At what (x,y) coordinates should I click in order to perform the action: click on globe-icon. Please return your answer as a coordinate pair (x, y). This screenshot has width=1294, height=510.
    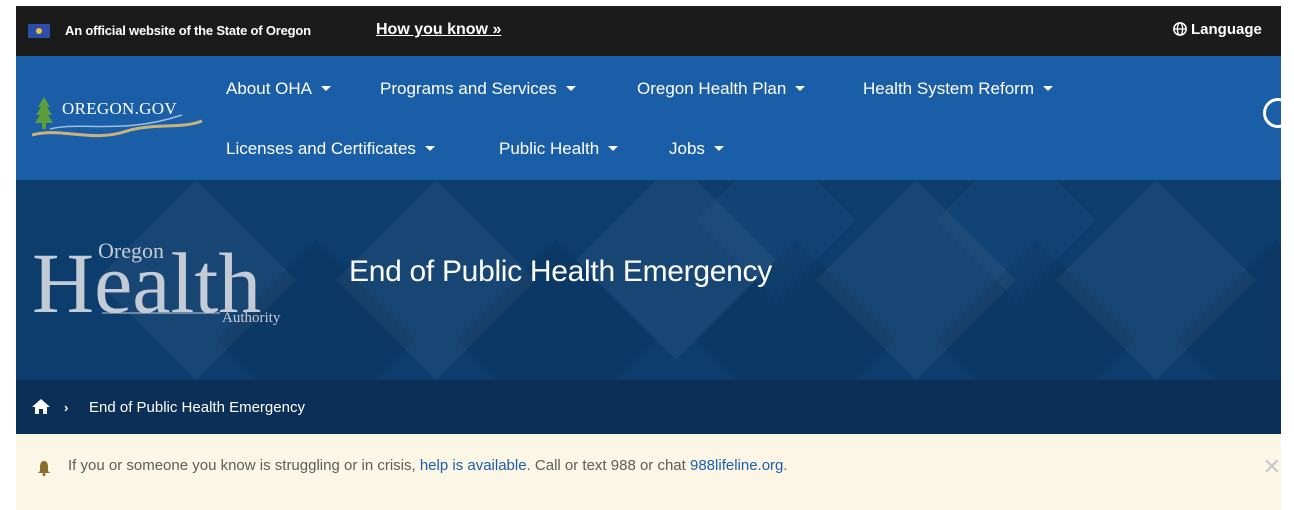
    Looking at the image, I should click on (1180, 29).